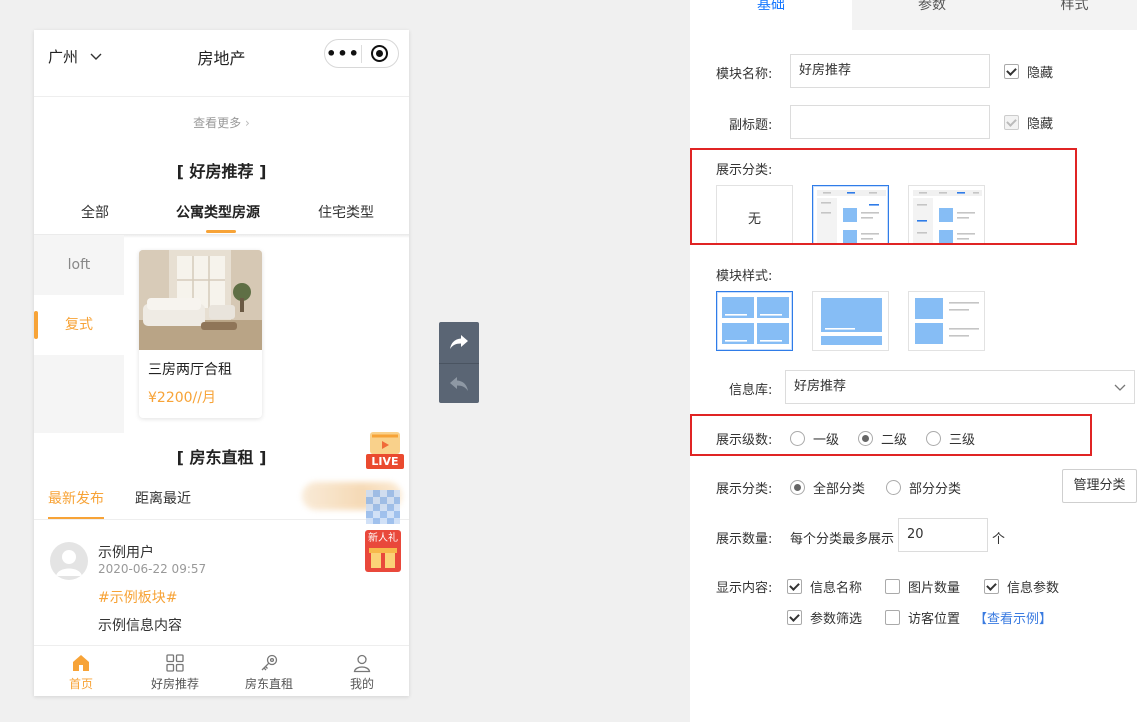 This screenshot has width=1137, height=722. Describe the element at coordinates (890, 122) in the screenshot. I see `subtitle-input` at that location.